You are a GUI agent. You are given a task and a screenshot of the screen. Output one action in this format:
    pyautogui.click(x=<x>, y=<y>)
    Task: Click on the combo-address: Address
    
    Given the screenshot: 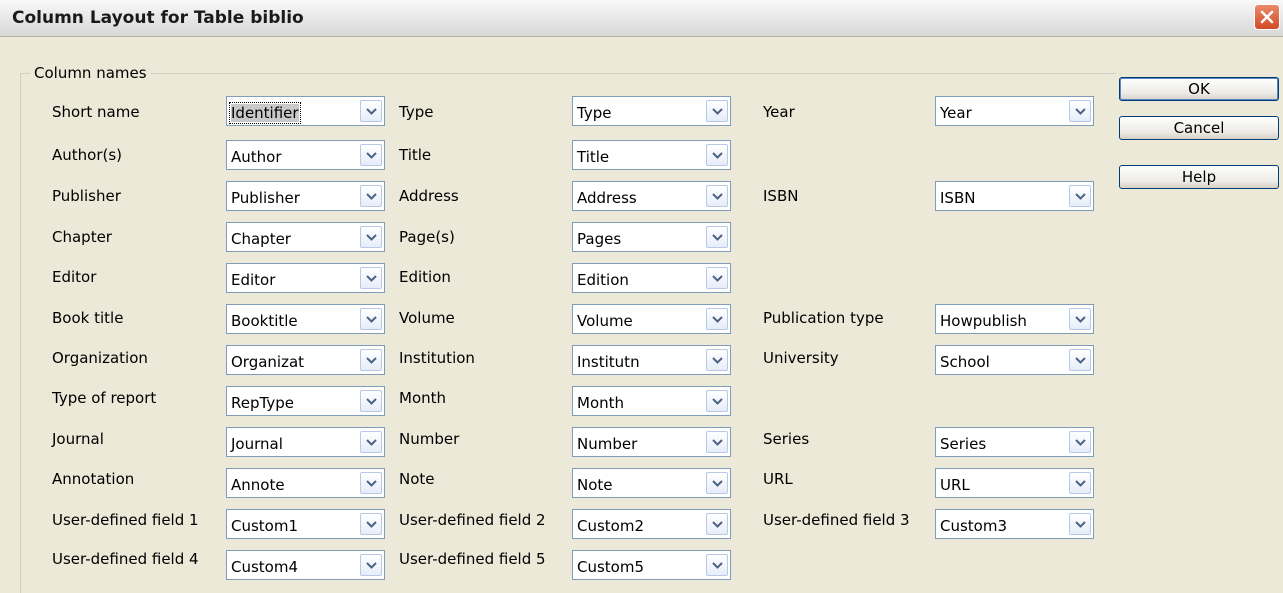 What is the action you would take?
    pyautogui.click(x=651, y=196)
    